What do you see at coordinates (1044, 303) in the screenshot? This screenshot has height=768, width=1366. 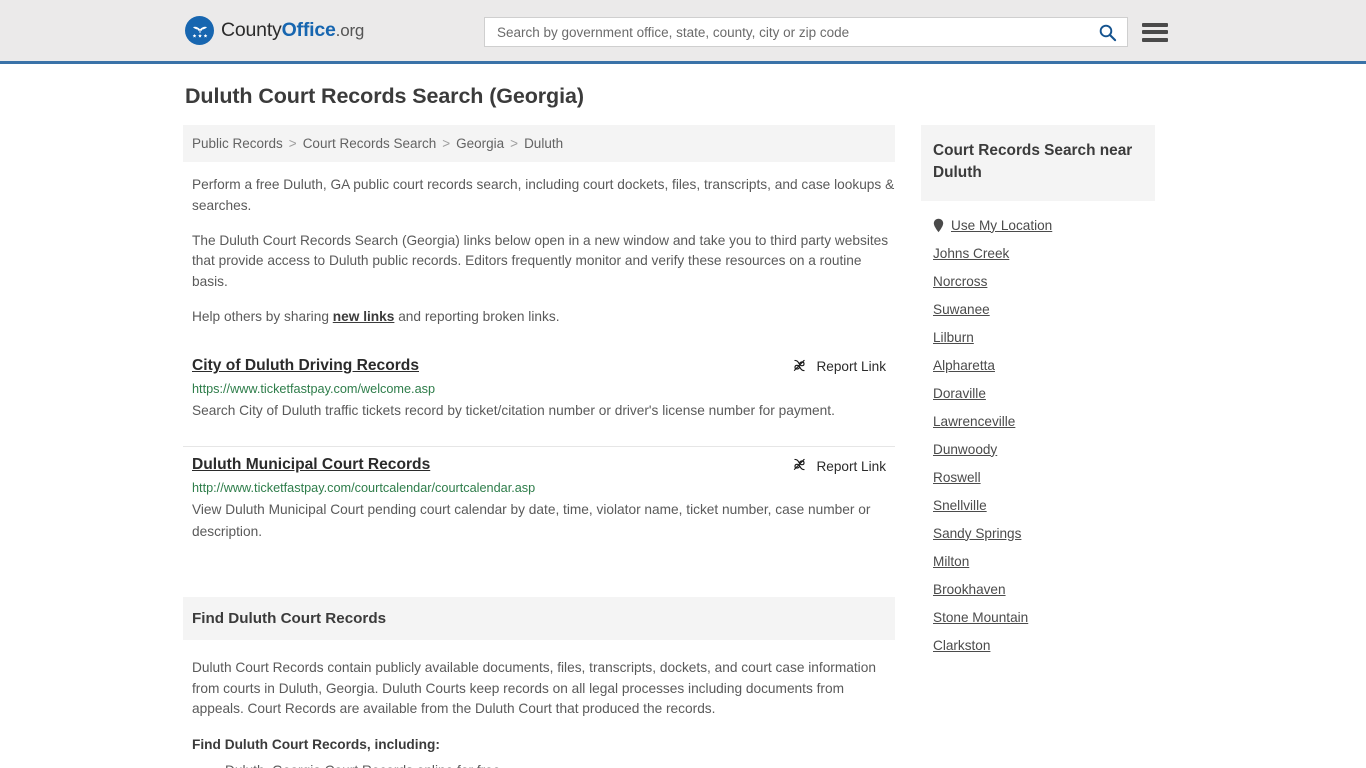 I see `sidebar-item-suwanee: Suwanee` at bounding box center [1044, 303].